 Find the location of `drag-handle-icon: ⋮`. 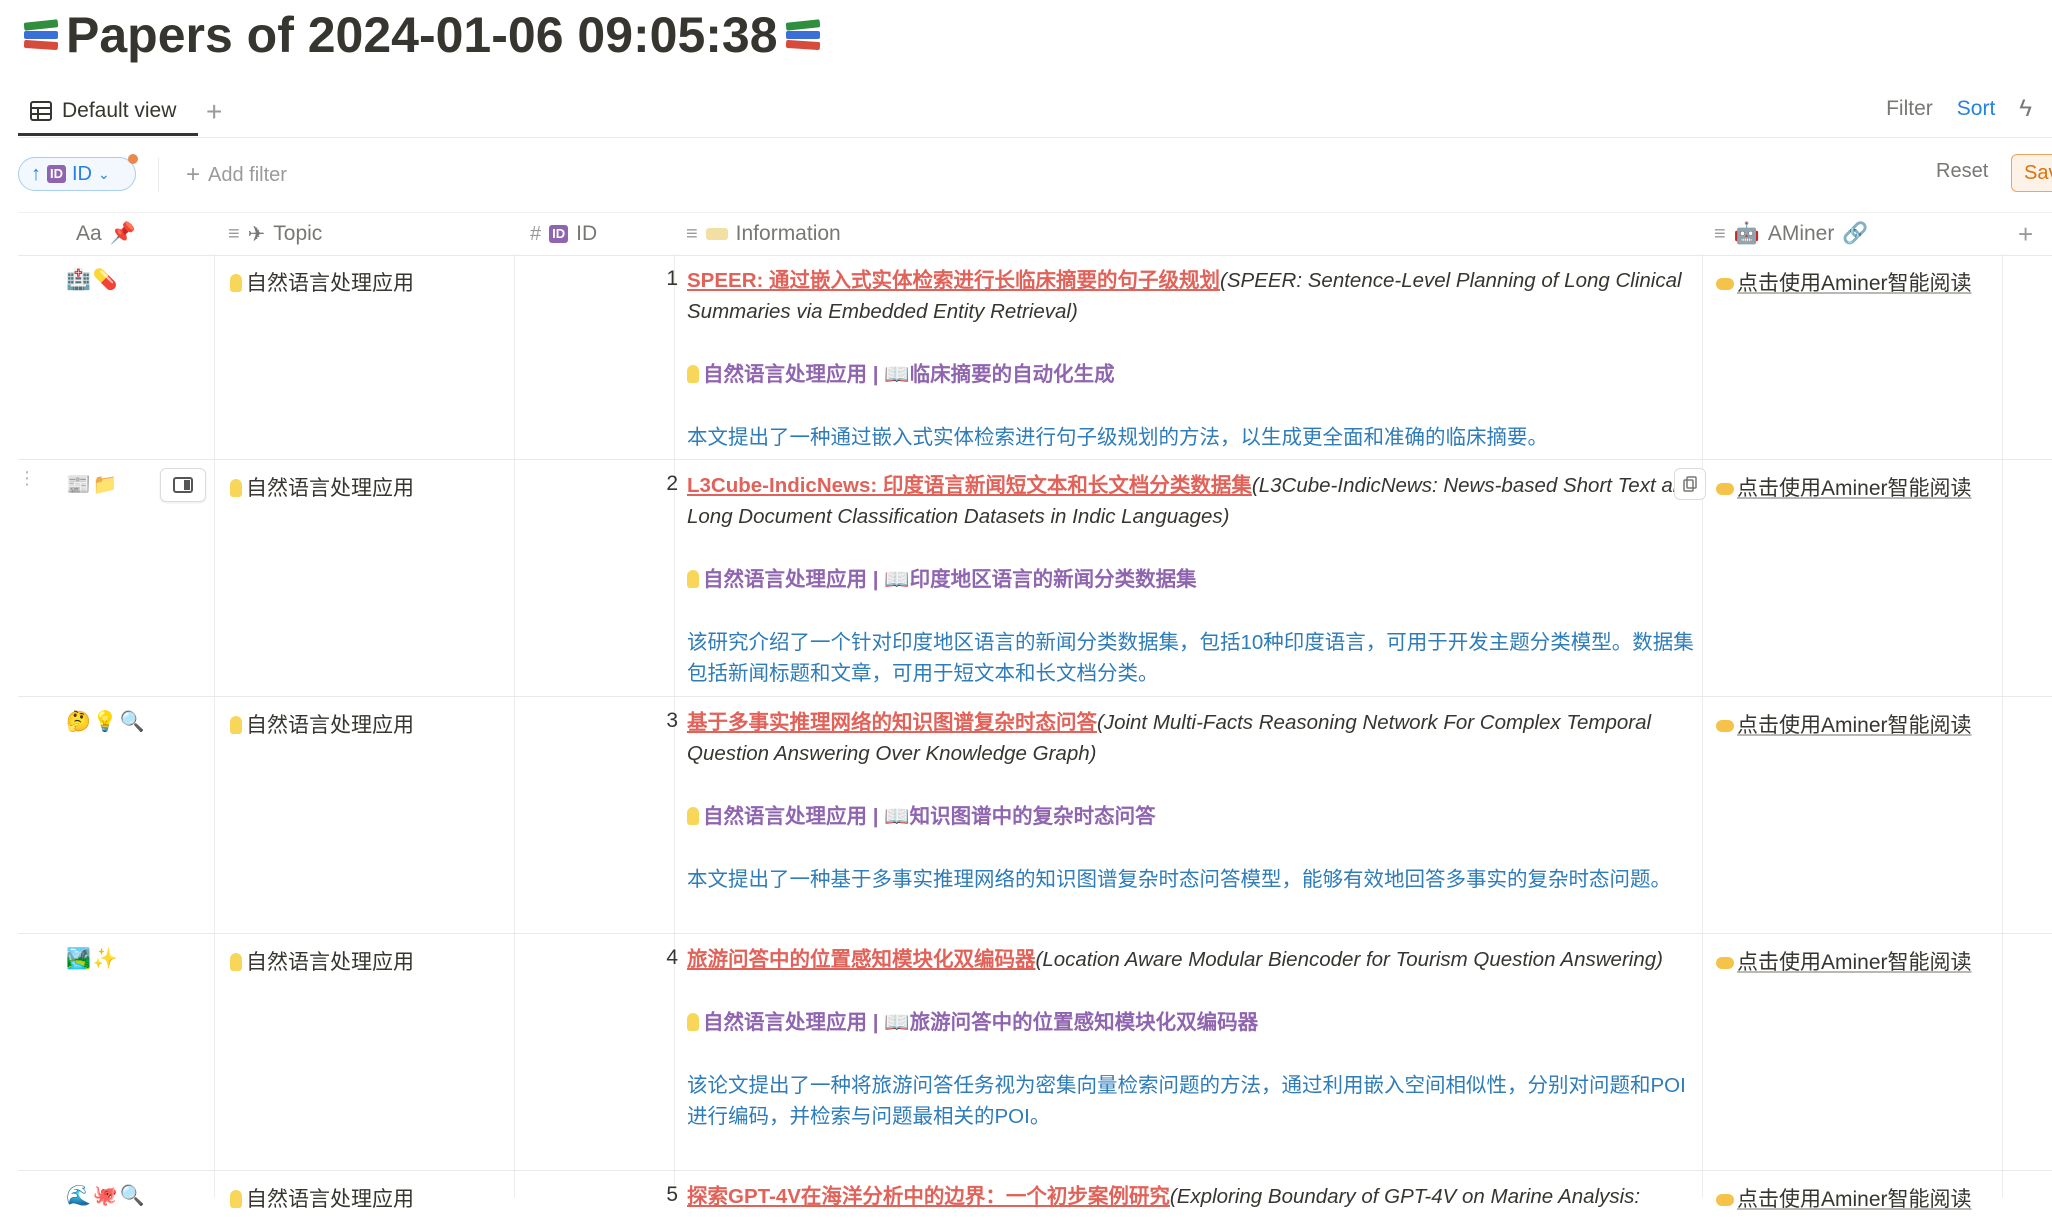

drag-handle-icon: ⋮ is located at coordinates (27, 478).